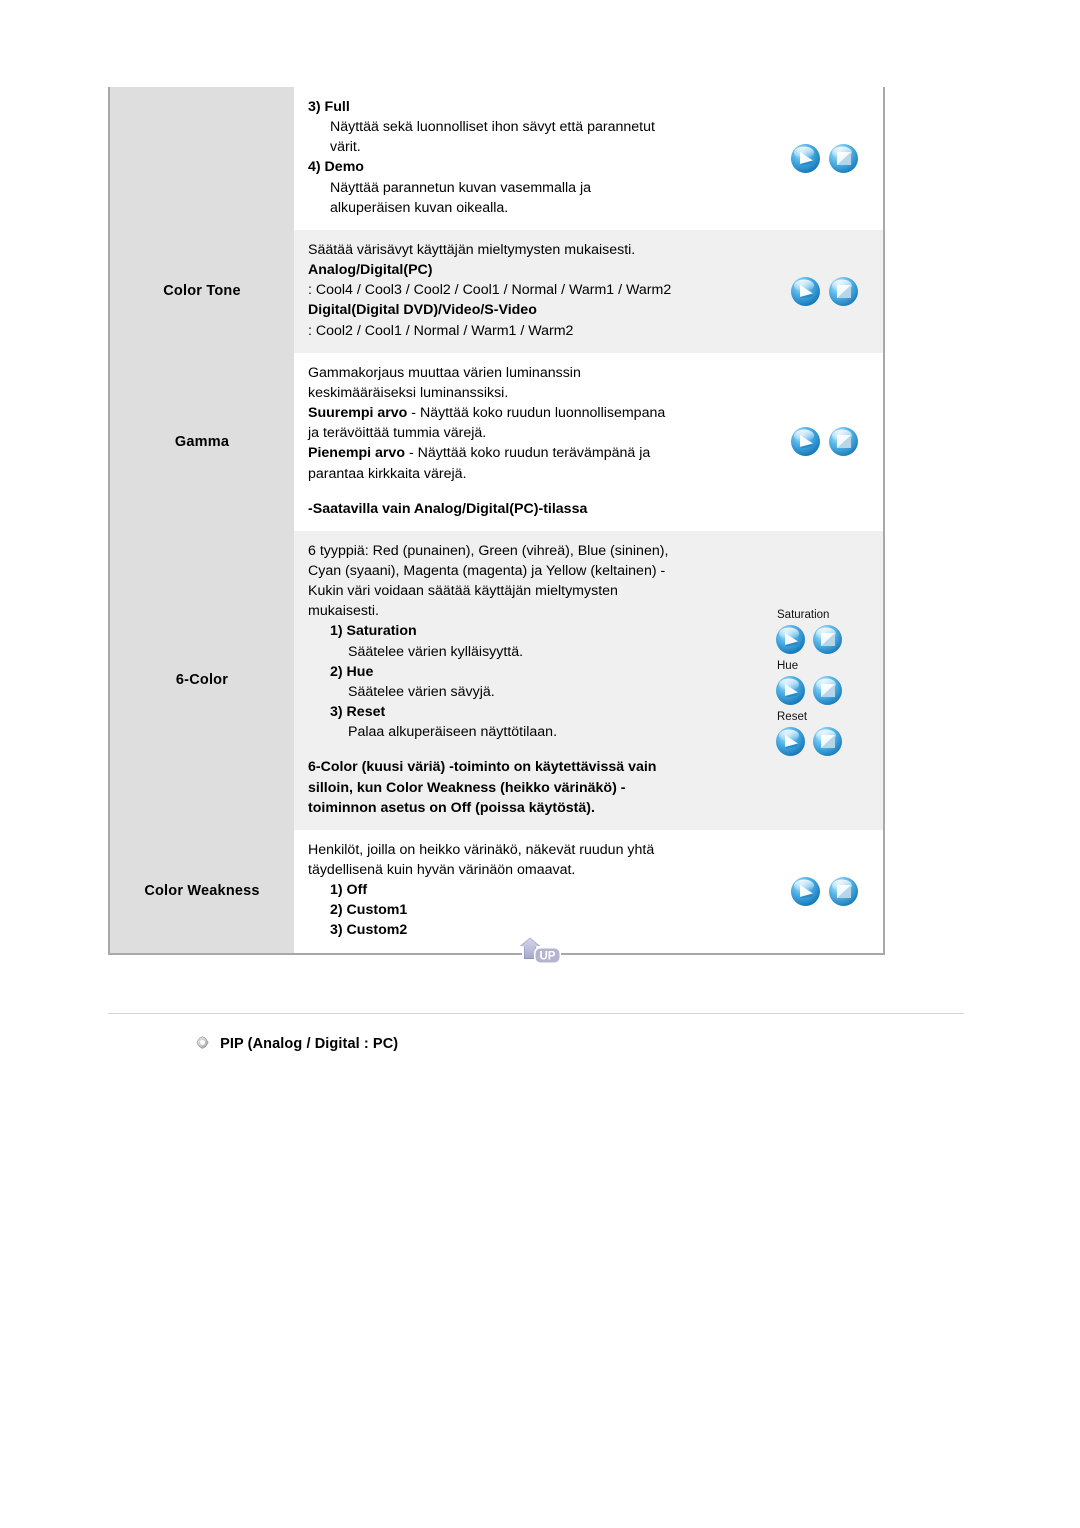 The width and height of the screenshot is (1080, 1528). I want to click on body-heading: 4) Demo, so click(336, 167).